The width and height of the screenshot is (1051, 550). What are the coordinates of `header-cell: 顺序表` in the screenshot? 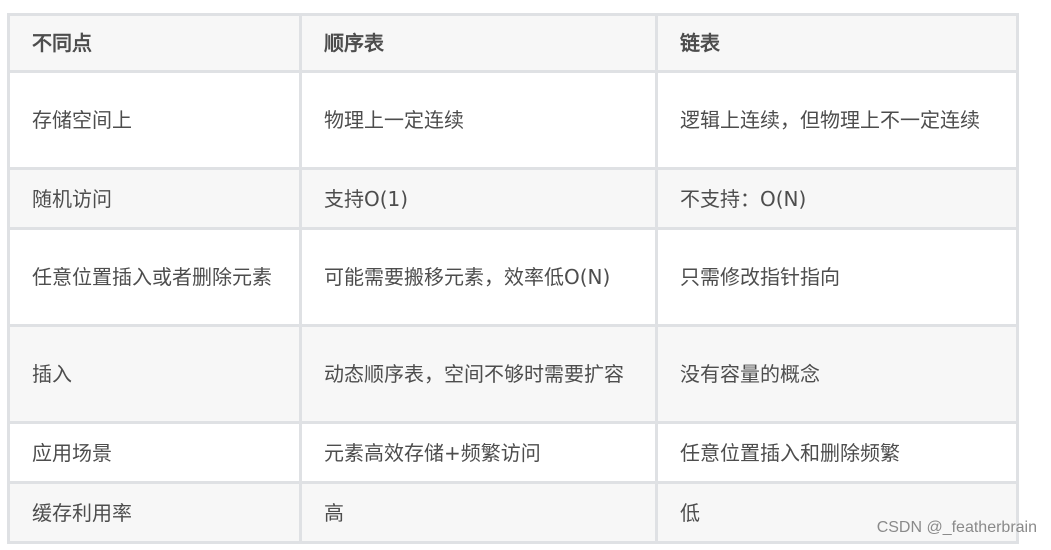 It's located at (478, 43).